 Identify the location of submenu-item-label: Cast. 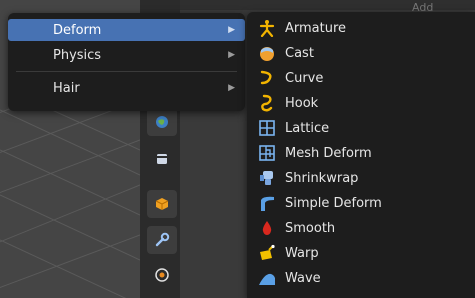
(299, 53).